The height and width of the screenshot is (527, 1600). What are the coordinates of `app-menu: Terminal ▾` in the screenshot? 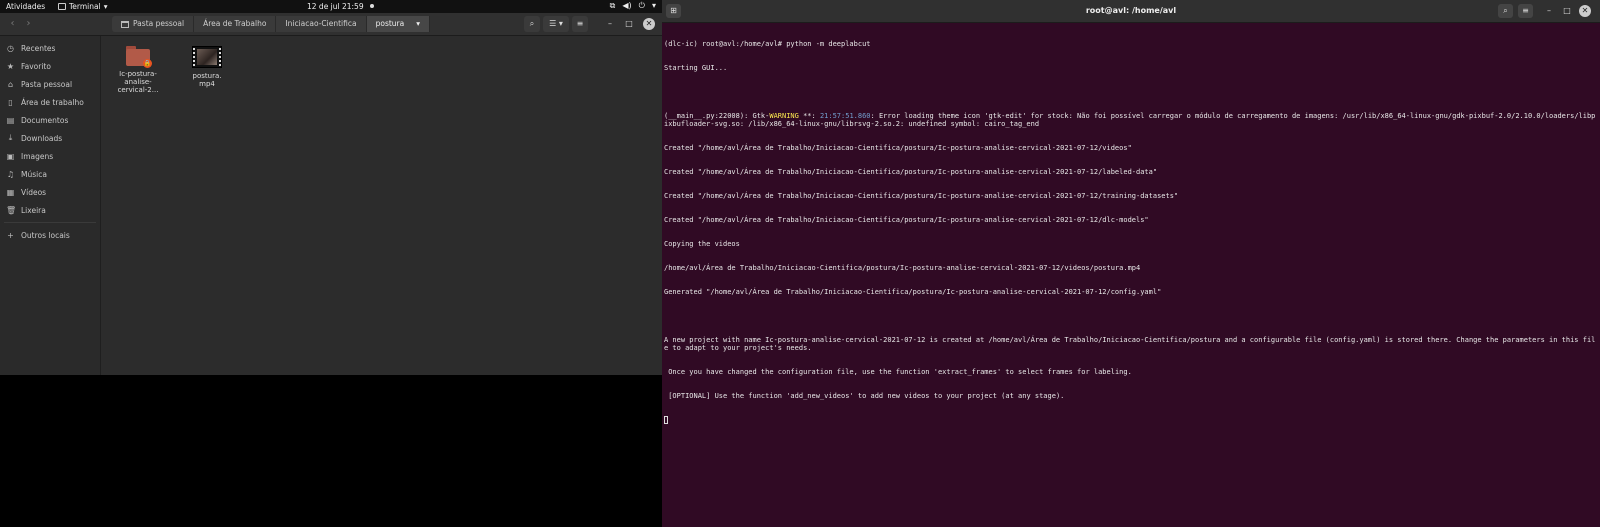 It's located at (82, 6).